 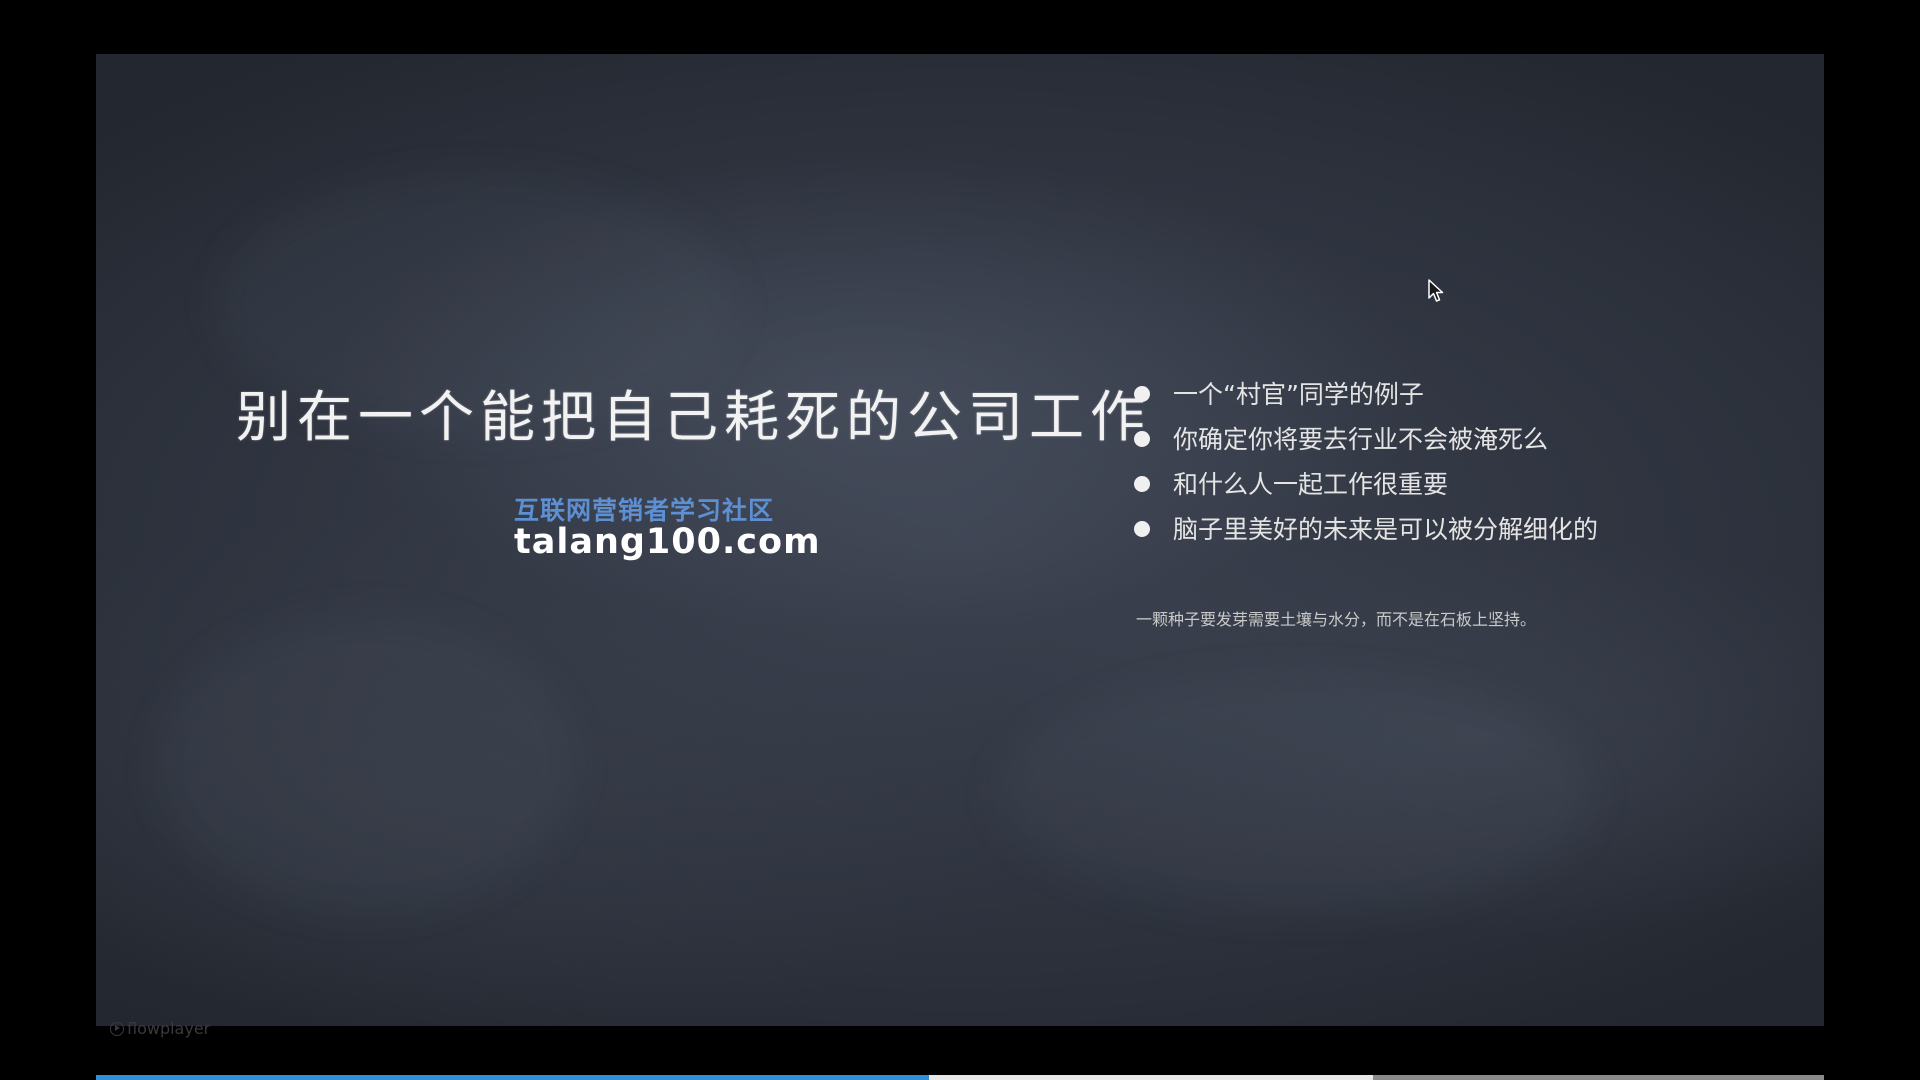 I want to click on bullet-item: 一个“村官”同学的例子, so click(x=1366, y=394).